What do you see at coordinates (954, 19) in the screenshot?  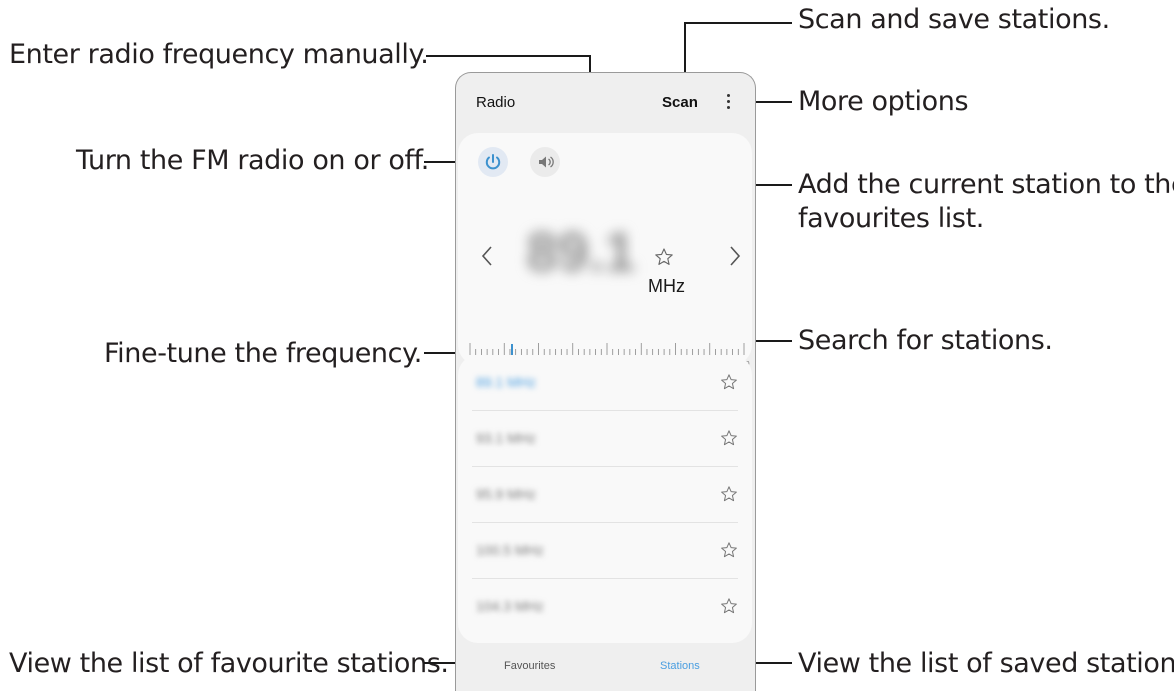 I see `callout-scan: Scan and save stations.` at bounding box center [954, 19].